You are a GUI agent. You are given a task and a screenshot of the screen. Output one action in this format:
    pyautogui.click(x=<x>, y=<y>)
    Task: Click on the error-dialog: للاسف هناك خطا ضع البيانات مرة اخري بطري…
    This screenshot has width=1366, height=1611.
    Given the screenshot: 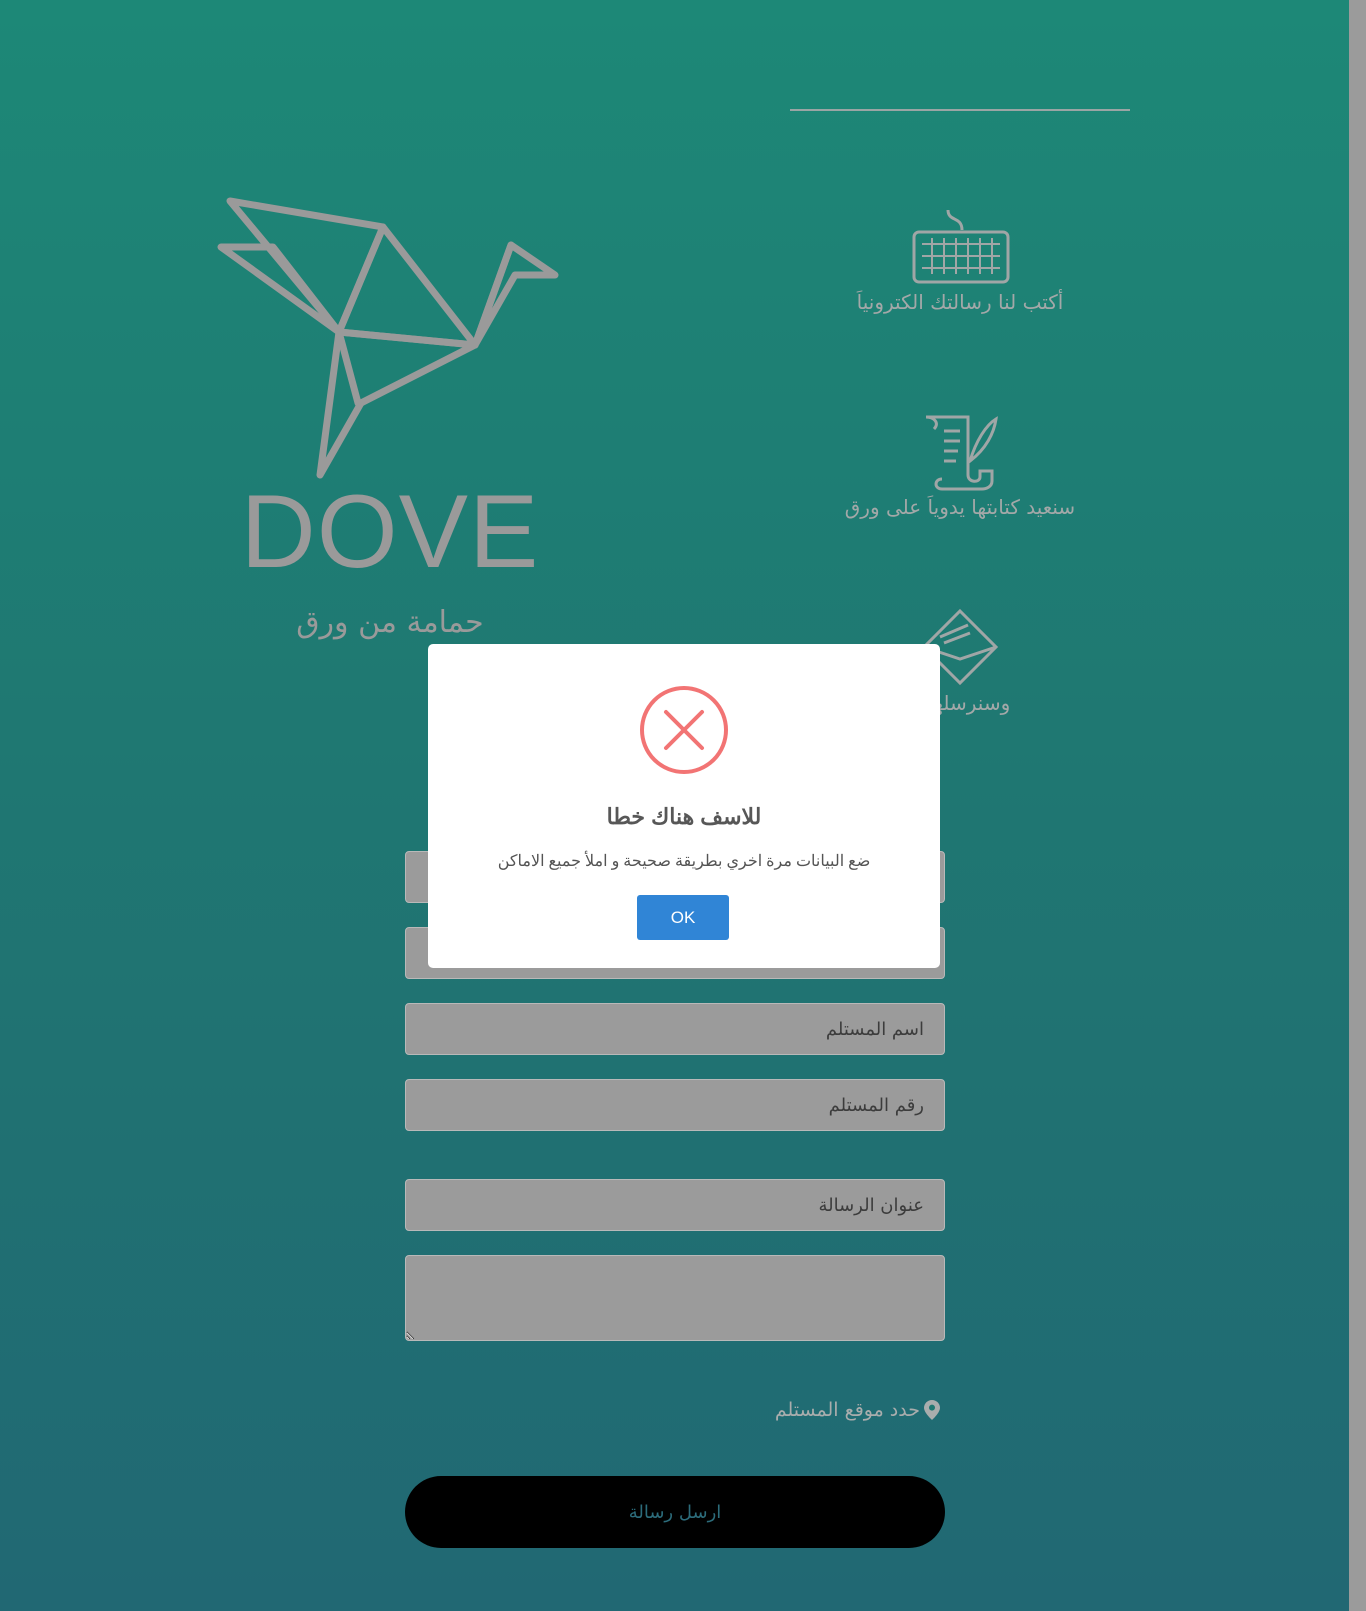 What is the action you would take?
    pyautogui.click(x=684, y=806)
    